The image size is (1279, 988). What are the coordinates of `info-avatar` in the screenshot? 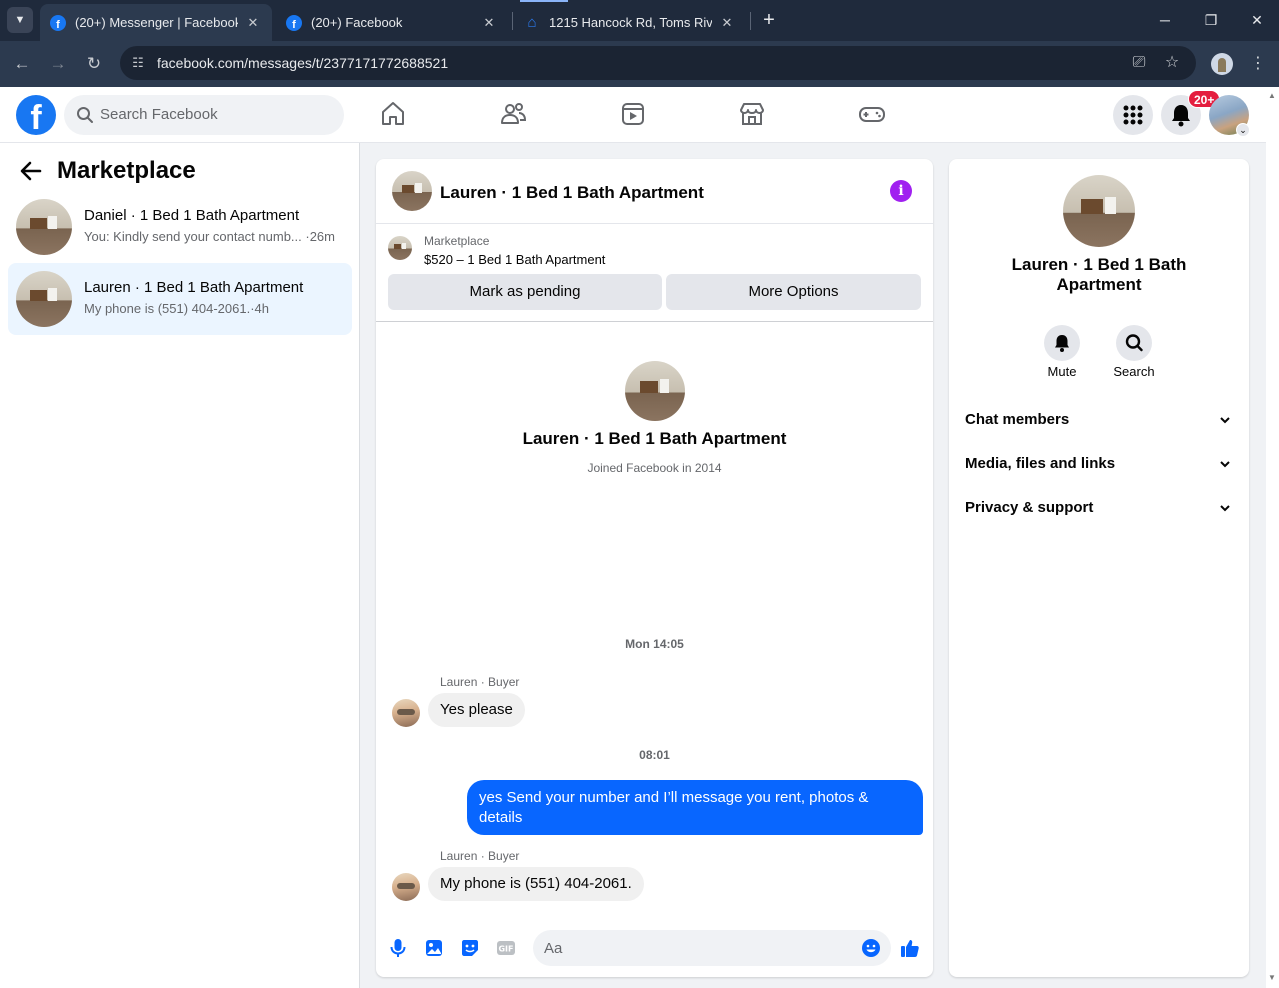 It's located at (1099, 211).